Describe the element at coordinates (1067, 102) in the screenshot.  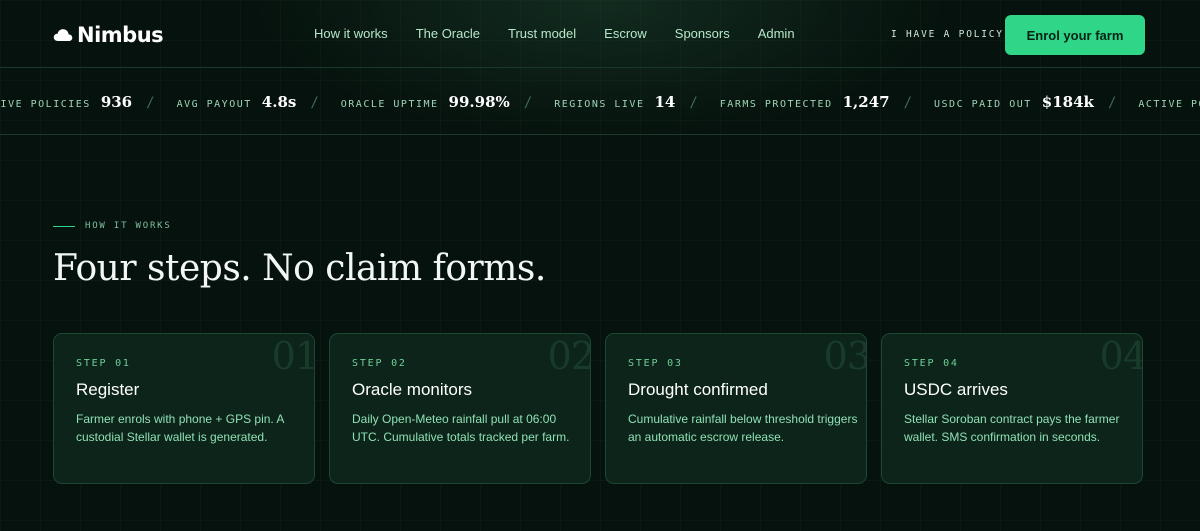
I see `stat-value: $184k` at that location.